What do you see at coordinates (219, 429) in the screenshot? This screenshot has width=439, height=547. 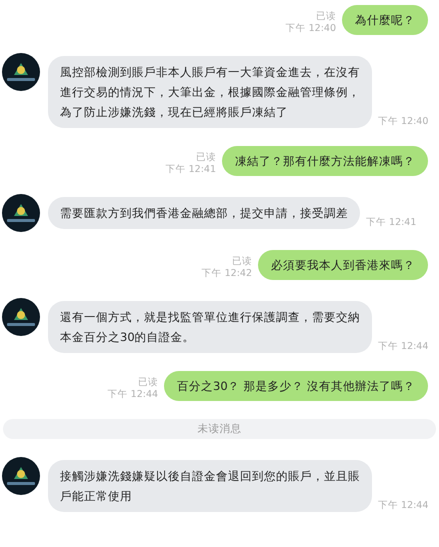 I see `unread-divider: 未读消息` at bounding box center [219, 429].